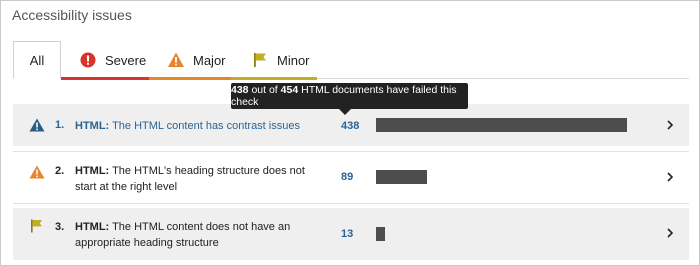 Image resolution: width=700 pixels, height=266 pixels. I want to click on issue-text: The HTML content has contrast issues, so click(206, 126).